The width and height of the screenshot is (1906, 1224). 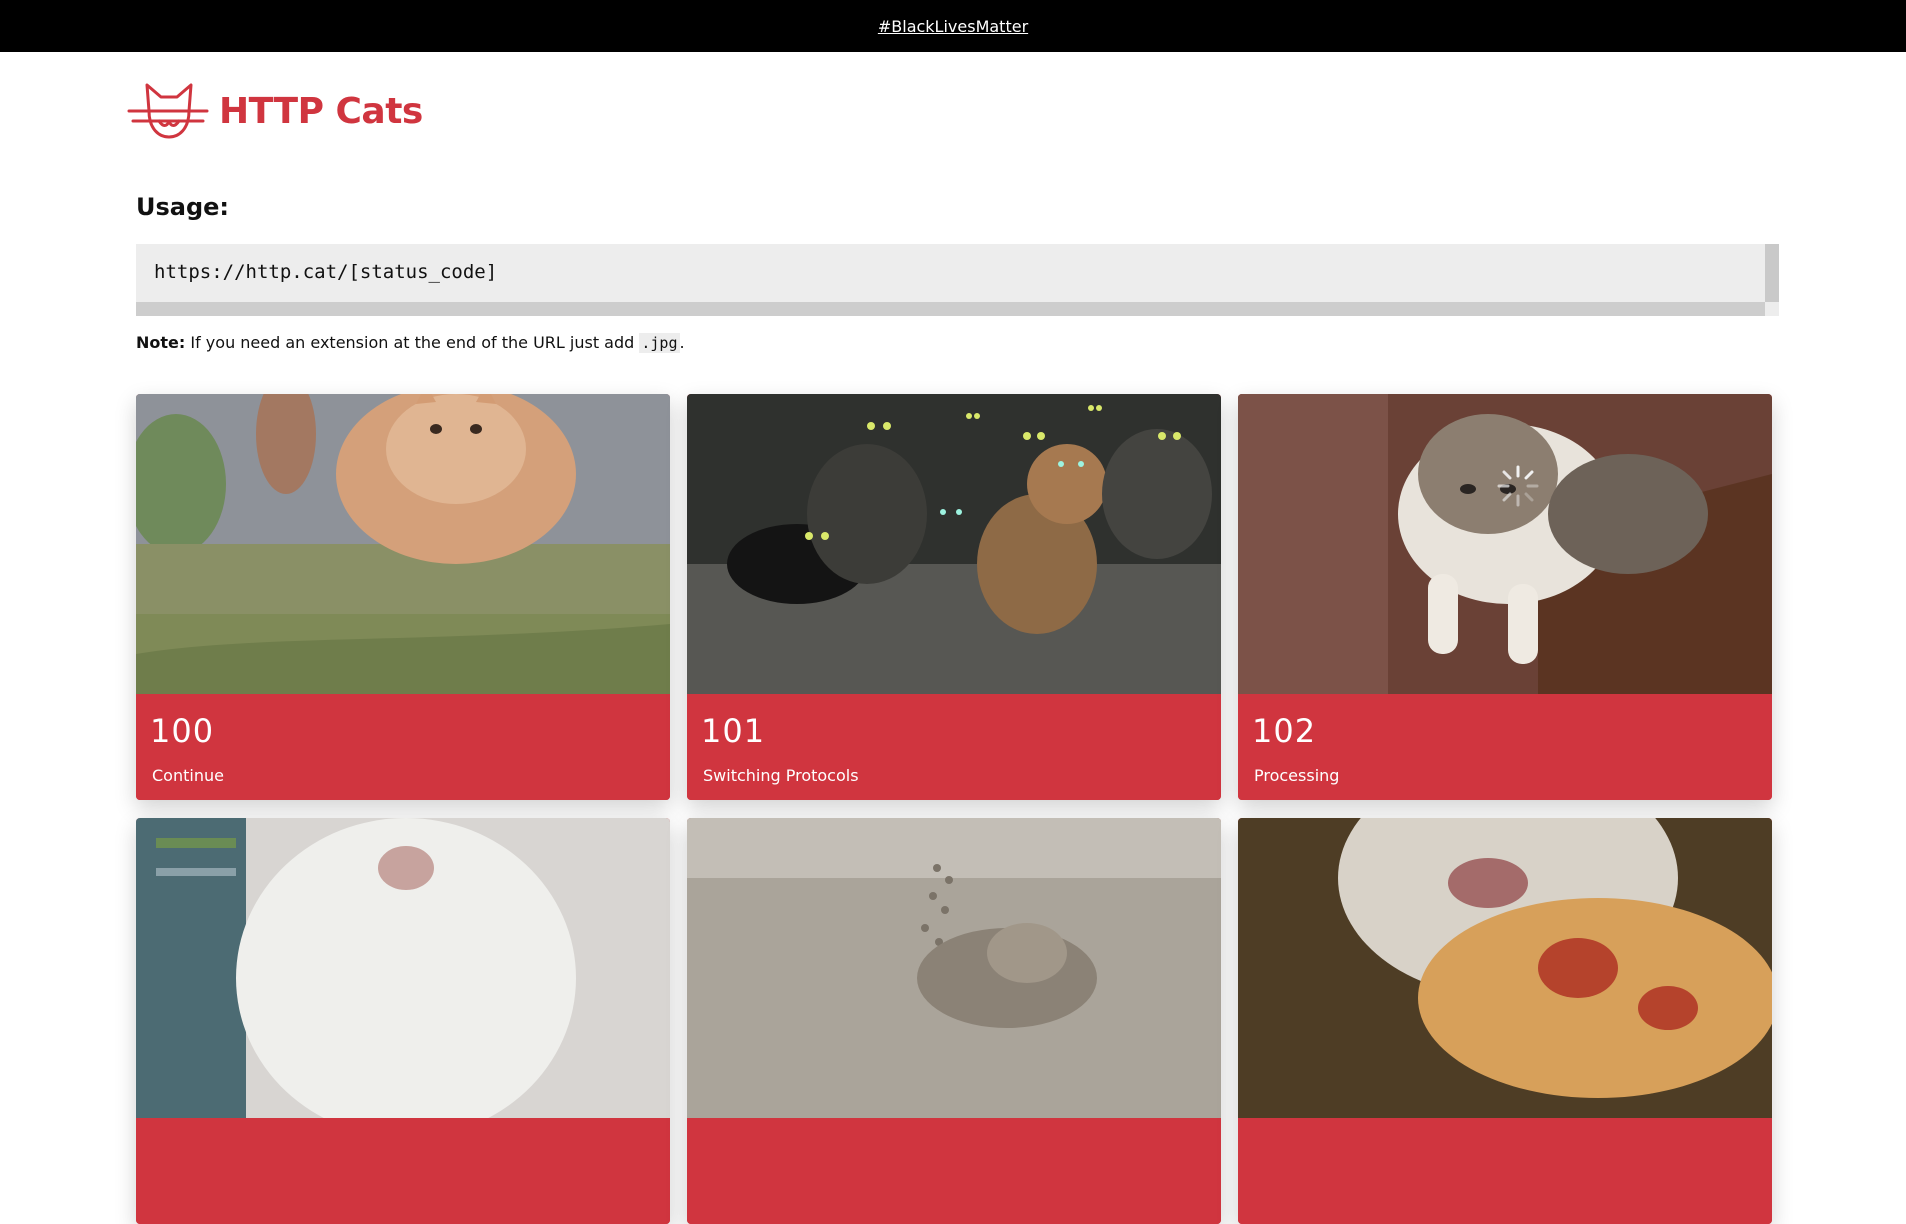 I want to click on status-text: Continue, so click(x=188, y=775).